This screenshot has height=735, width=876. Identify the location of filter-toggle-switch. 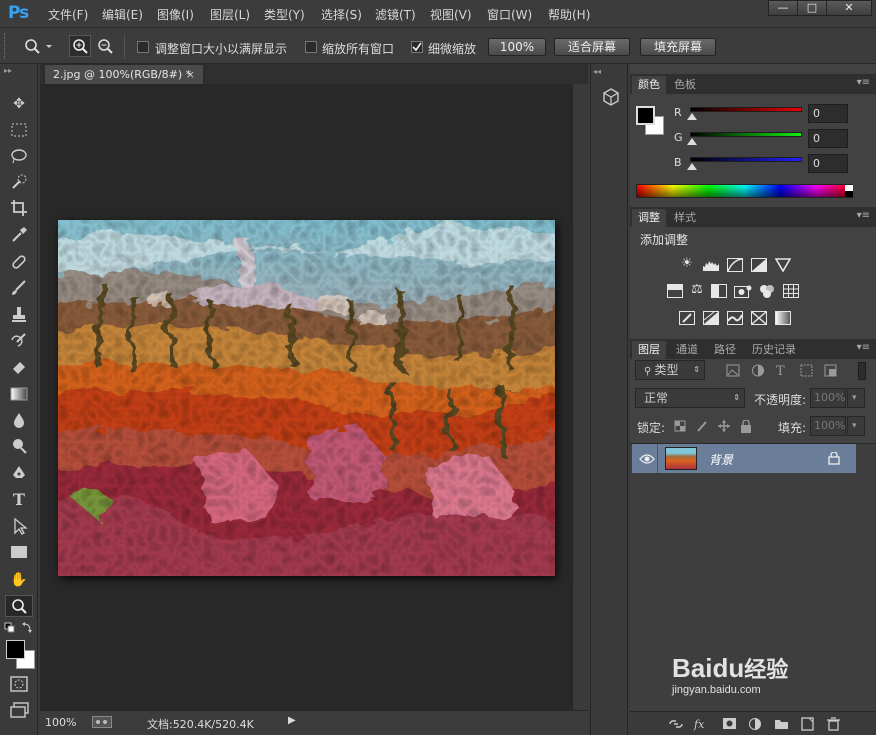
(862, 371).